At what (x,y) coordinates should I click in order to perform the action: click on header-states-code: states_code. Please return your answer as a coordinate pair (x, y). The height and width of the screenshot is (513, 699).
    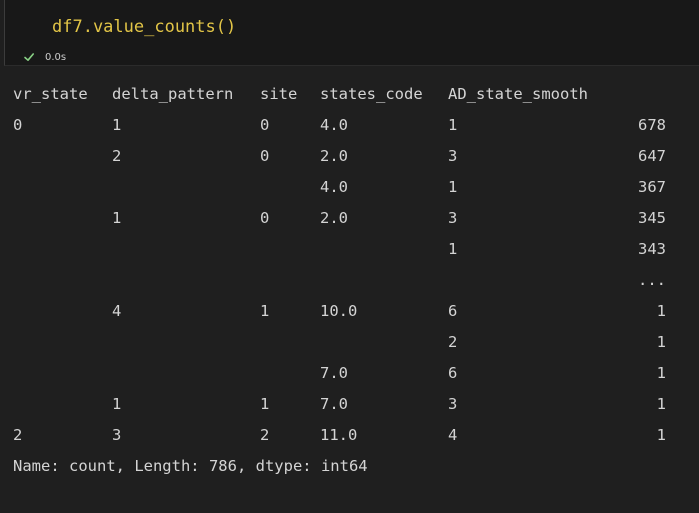
    Looking at the image, I should click on (371, 94).